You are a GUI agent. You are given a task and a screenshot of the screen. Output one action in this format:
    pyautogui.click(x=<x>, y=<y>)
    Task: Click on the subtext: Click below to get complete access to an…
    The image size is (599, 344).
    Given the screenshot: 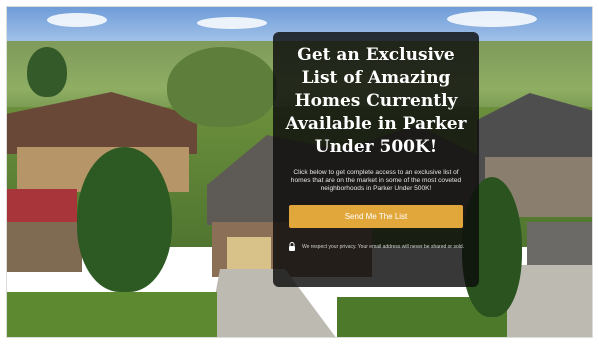 What is the action you would take?
    pyautogui.click(x=376, y=180)
    